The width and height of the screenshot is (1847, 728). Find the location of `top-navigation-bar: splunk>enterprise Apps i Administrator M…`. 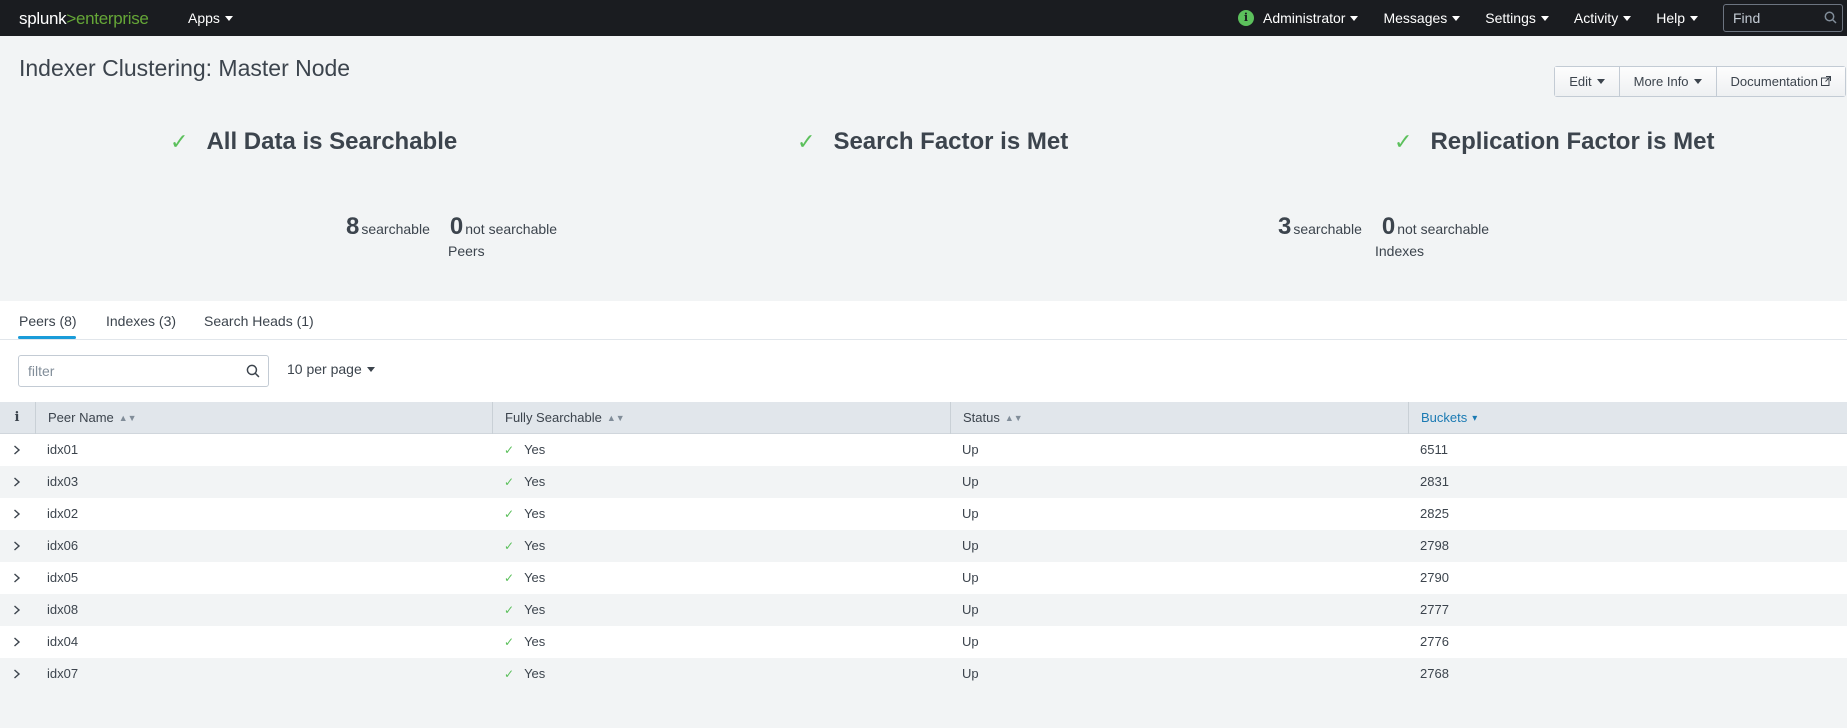

top-navigation-bar: splunk>enterprise Apps i Administrator M… is located at coordinates (923, 18).